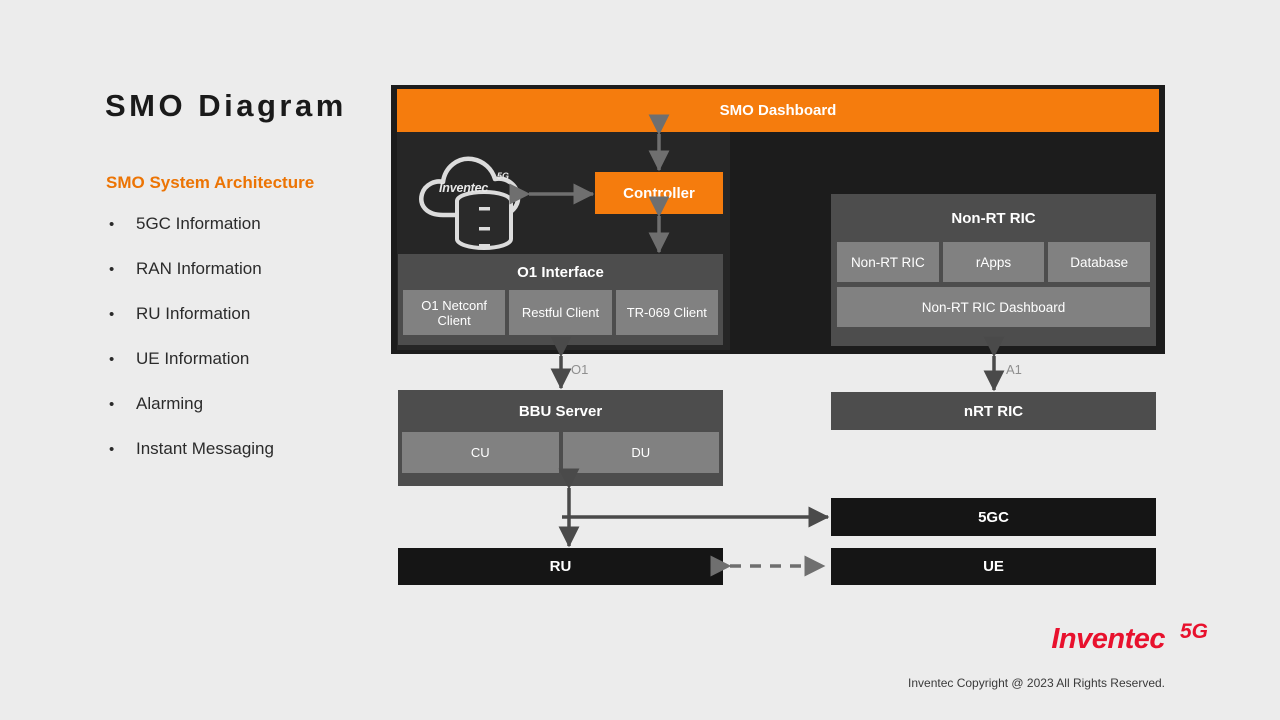  Describe the element at coordinates (993, 307) in the screenshot. I see `non-rt-ric-dashboard-box: Non-RT RIC Dashboard` at that location.